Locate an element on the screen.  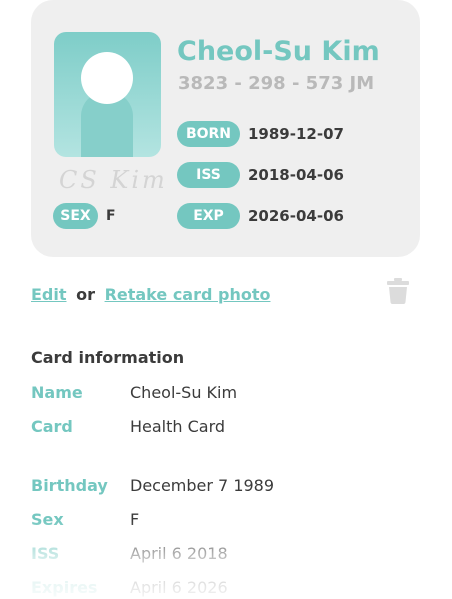
info-value: April 6 2026 is located at coordinates (179, 587).